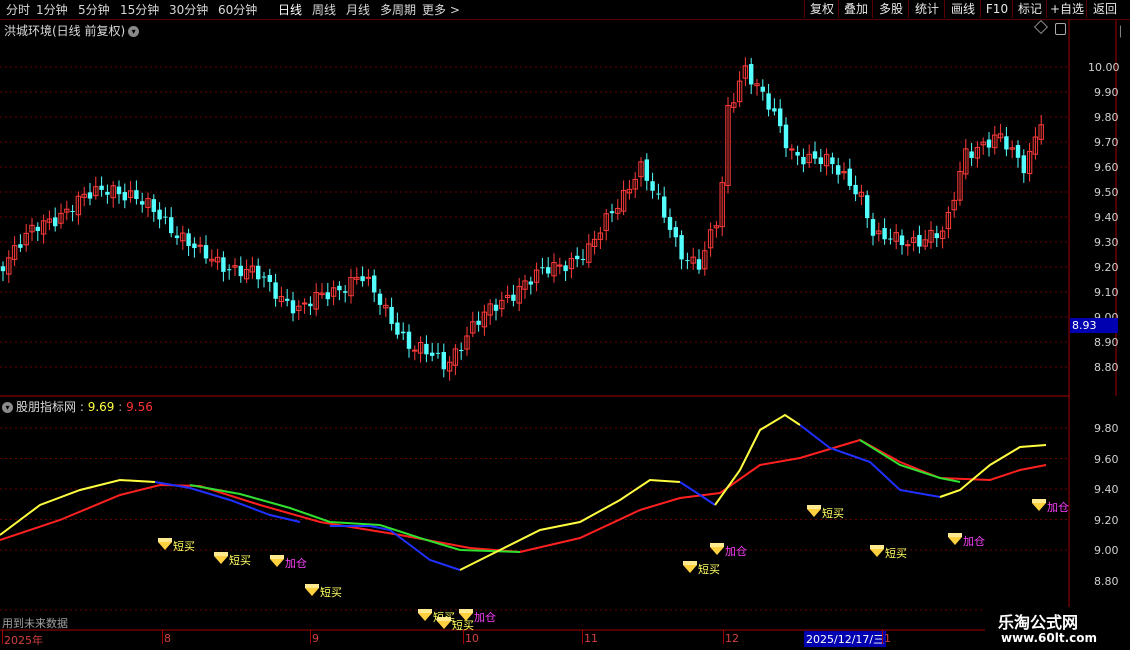  Describe the element at coordinates (1106, 217) in the screenshot. I see `price-tick: 9.40` at that location.